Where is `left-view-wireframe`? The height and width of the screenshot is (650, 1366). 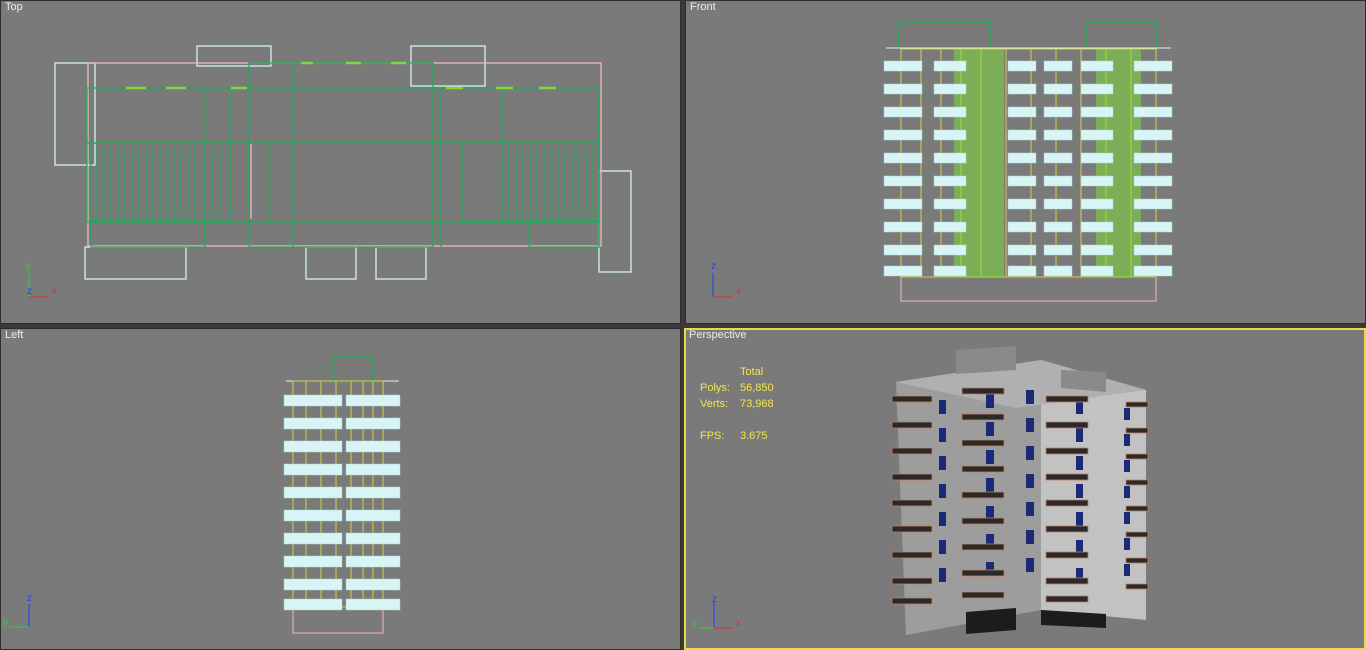
left-view-wireframe is located at coordinates (205, 495).